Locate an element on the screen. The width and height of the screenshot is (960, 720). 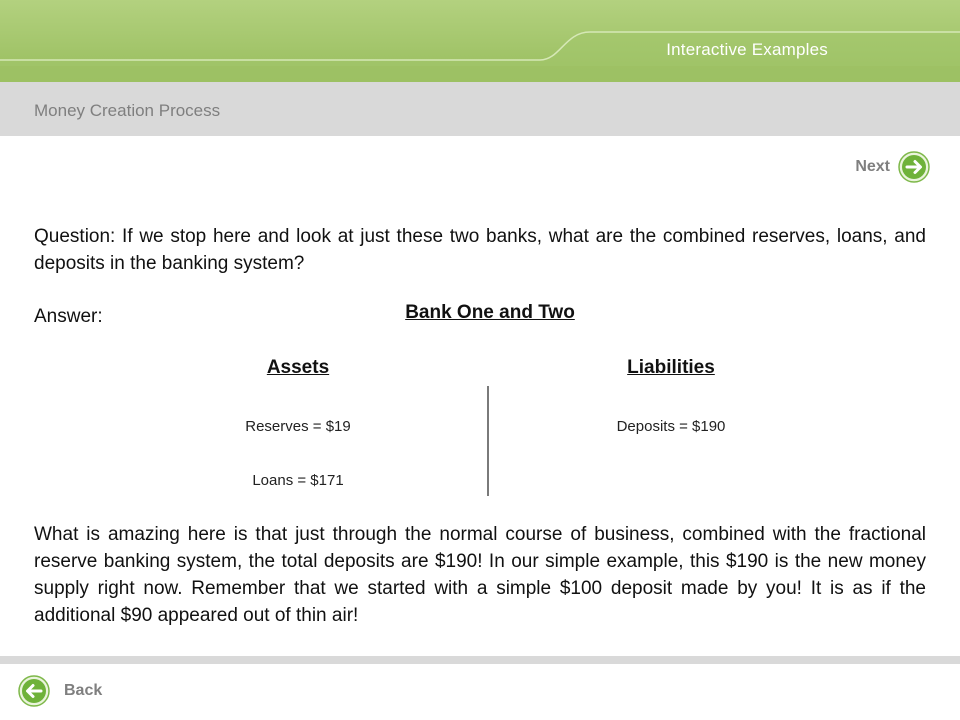
reserves-value: Reserves = $19 is located at coordinates (298, 426).